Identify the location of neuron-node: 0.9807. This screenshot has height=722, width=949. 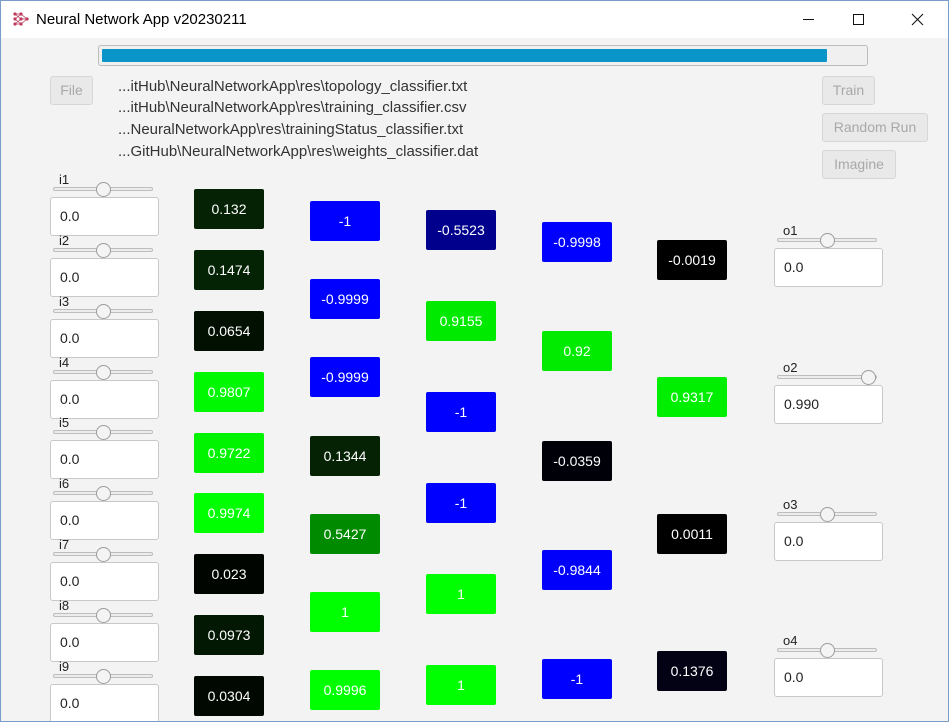
(229, 392).